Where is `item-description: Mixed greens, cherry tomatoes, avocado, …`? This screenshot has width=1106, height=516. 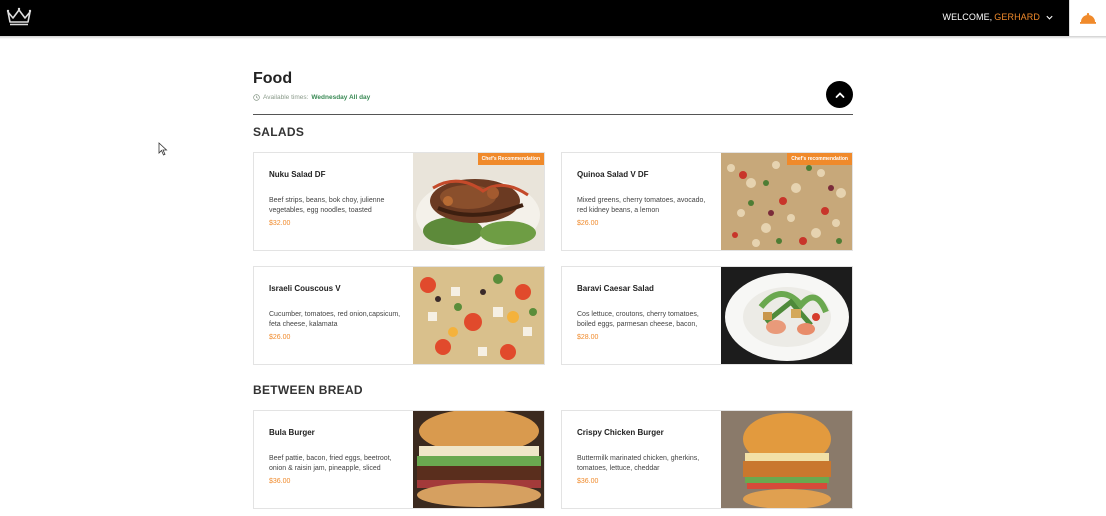 item-description: Mixed greens, cherry tomatoes, avocado, … is located at coordinates (641, 205).